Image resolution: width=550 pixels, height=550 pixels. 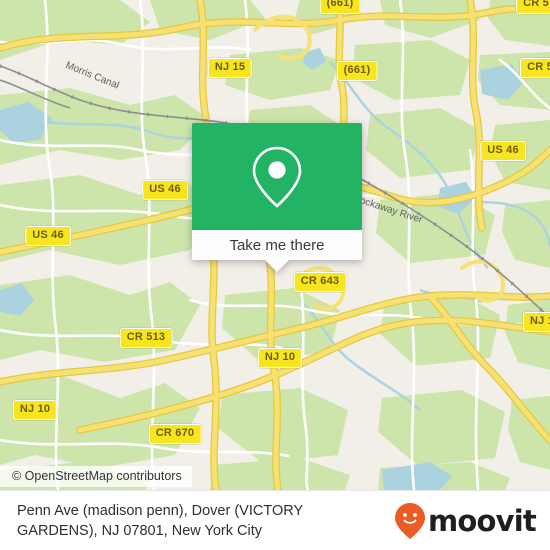 I want to click on address-line-1: Penn Ave (madison penn), Dover (VICTORY, so click(x=160, y=511).